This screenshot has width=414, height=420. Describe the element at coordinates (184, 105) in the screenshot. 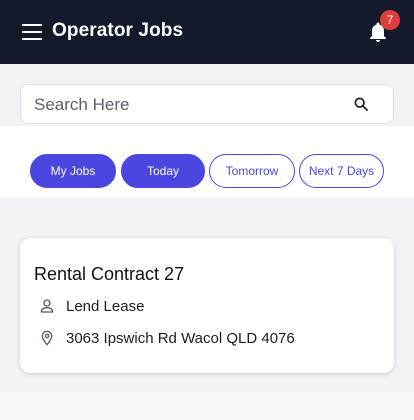

I see `search-input` at that location.